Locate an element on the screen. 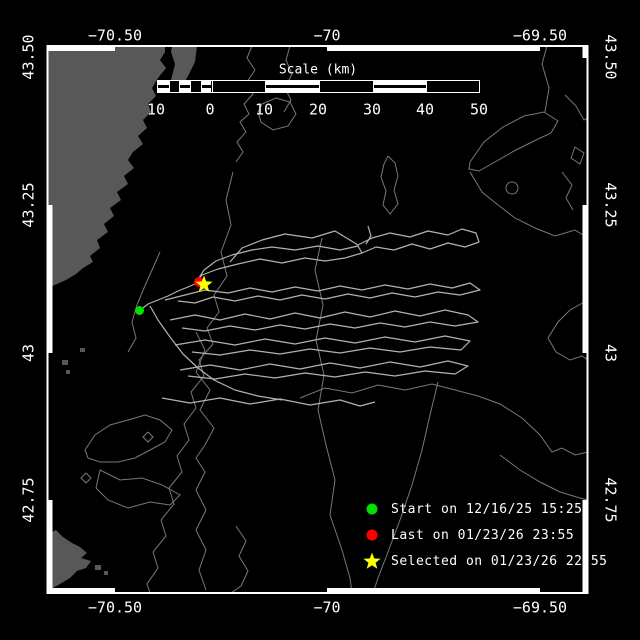 Image resolution: width=640 pixels, height=640 pixels. axis-label-bottom-1: −70 is located at coordinates (327, 607).